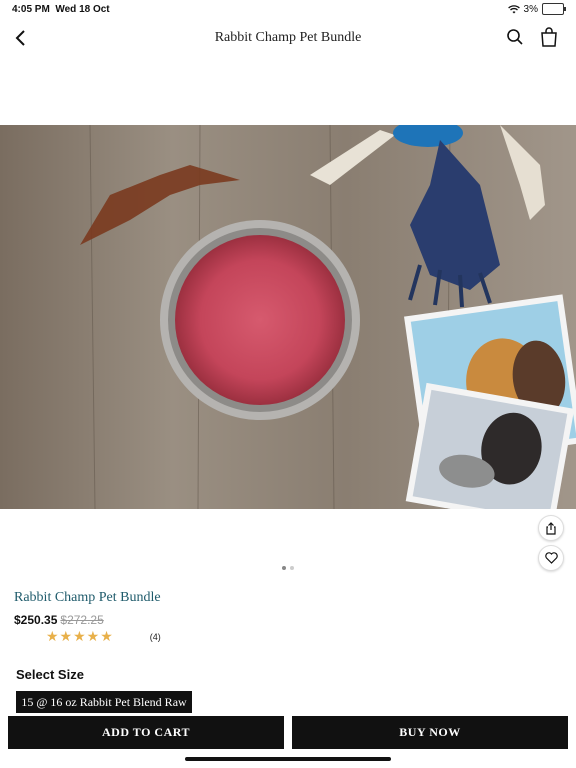  What do you see at coordinates (104, 702) in the screenshot?
I see `size-option-selected: 15 @ 16 oz Rabbit Pet Blend Raw` at bounding box center [104, 702].